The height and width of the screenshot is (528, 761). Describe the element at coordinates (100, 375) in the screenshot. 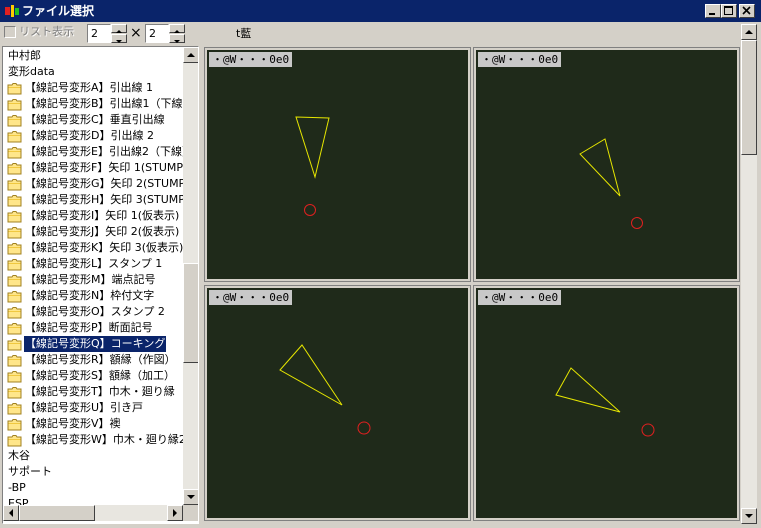

I see `tree-item-label: 【線記号変形S】額縁（加工）` at that location.